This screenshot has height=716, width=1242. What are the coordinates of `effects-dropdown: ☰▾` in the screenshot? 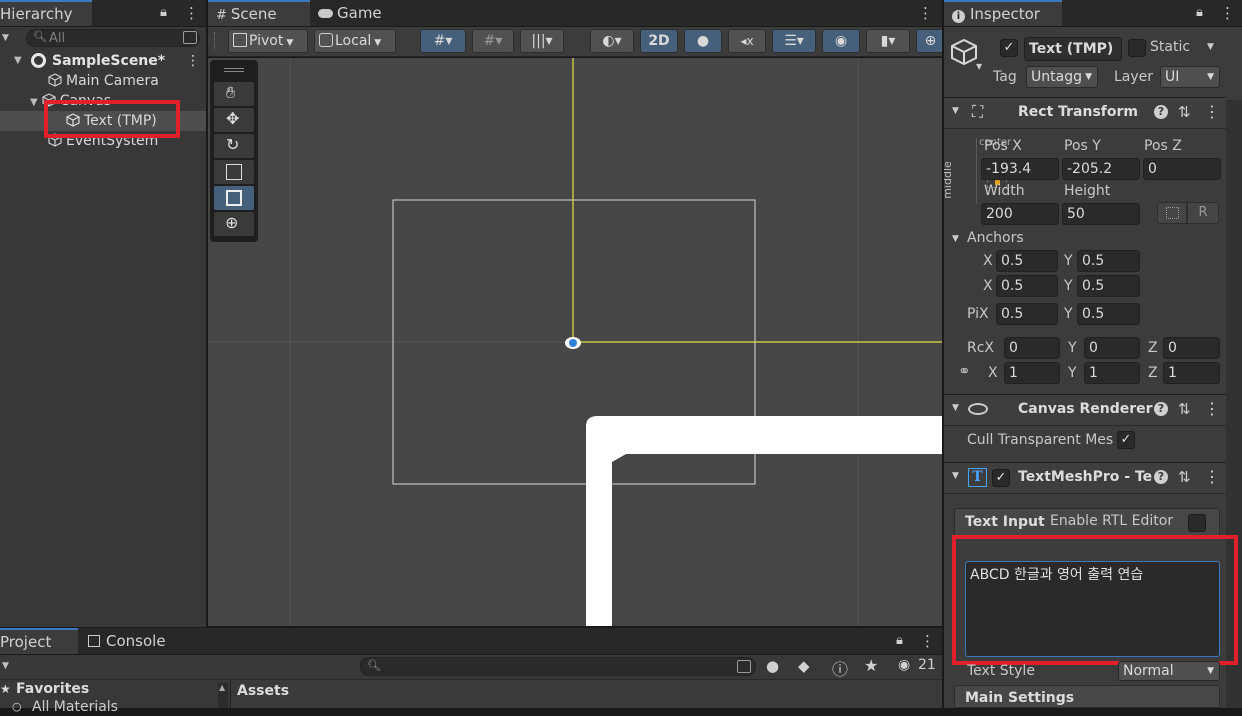 It's located at (794, 41).